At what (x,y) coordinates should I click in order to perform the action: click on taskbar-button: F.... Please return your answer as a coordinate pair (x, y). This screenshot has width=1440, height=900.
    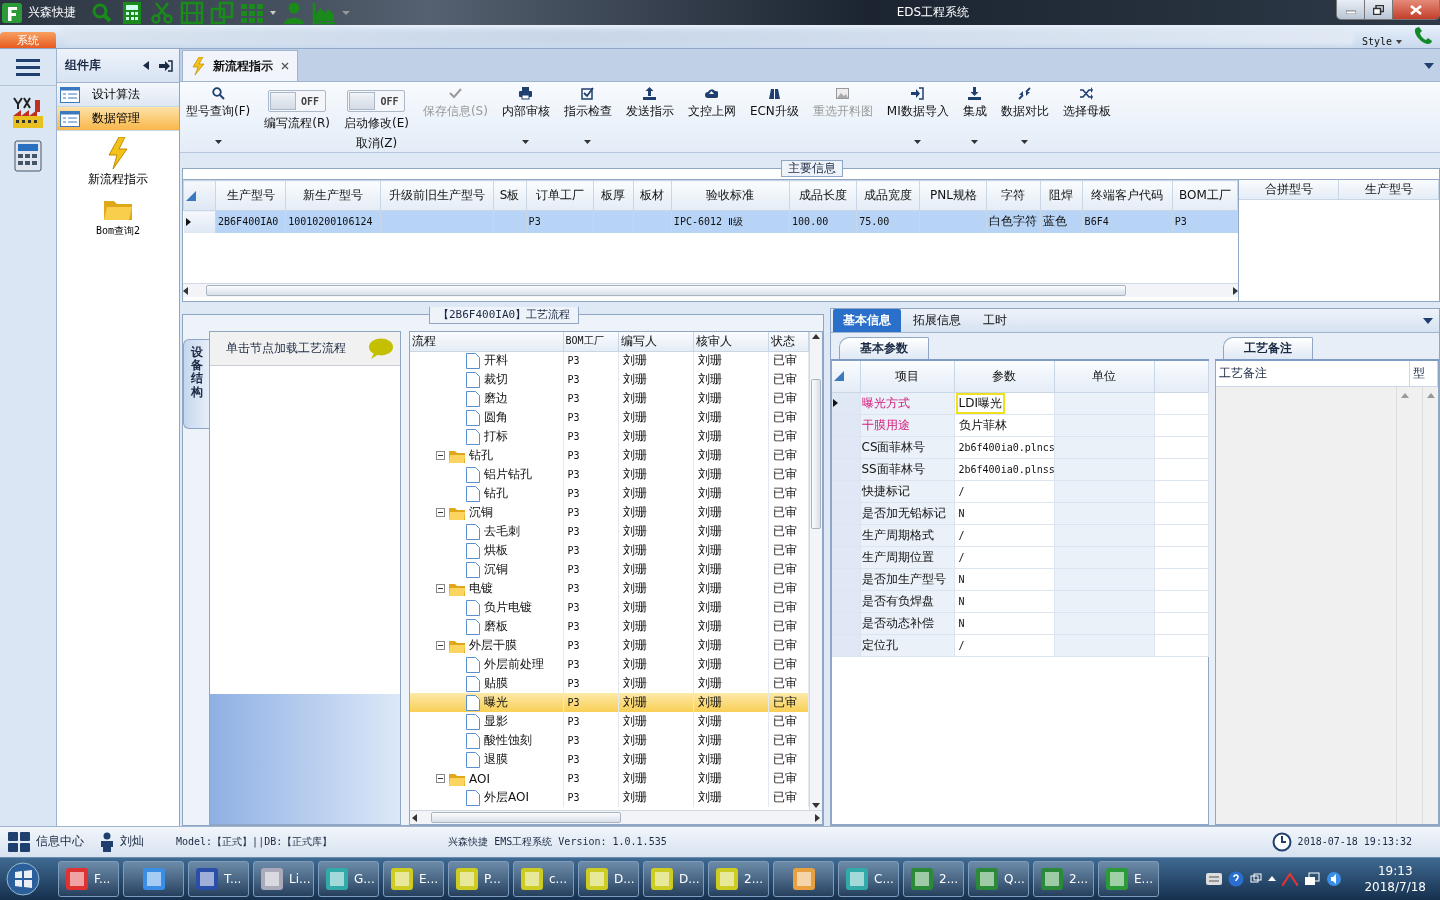
    Looking at the image, I should click on (88, 878).